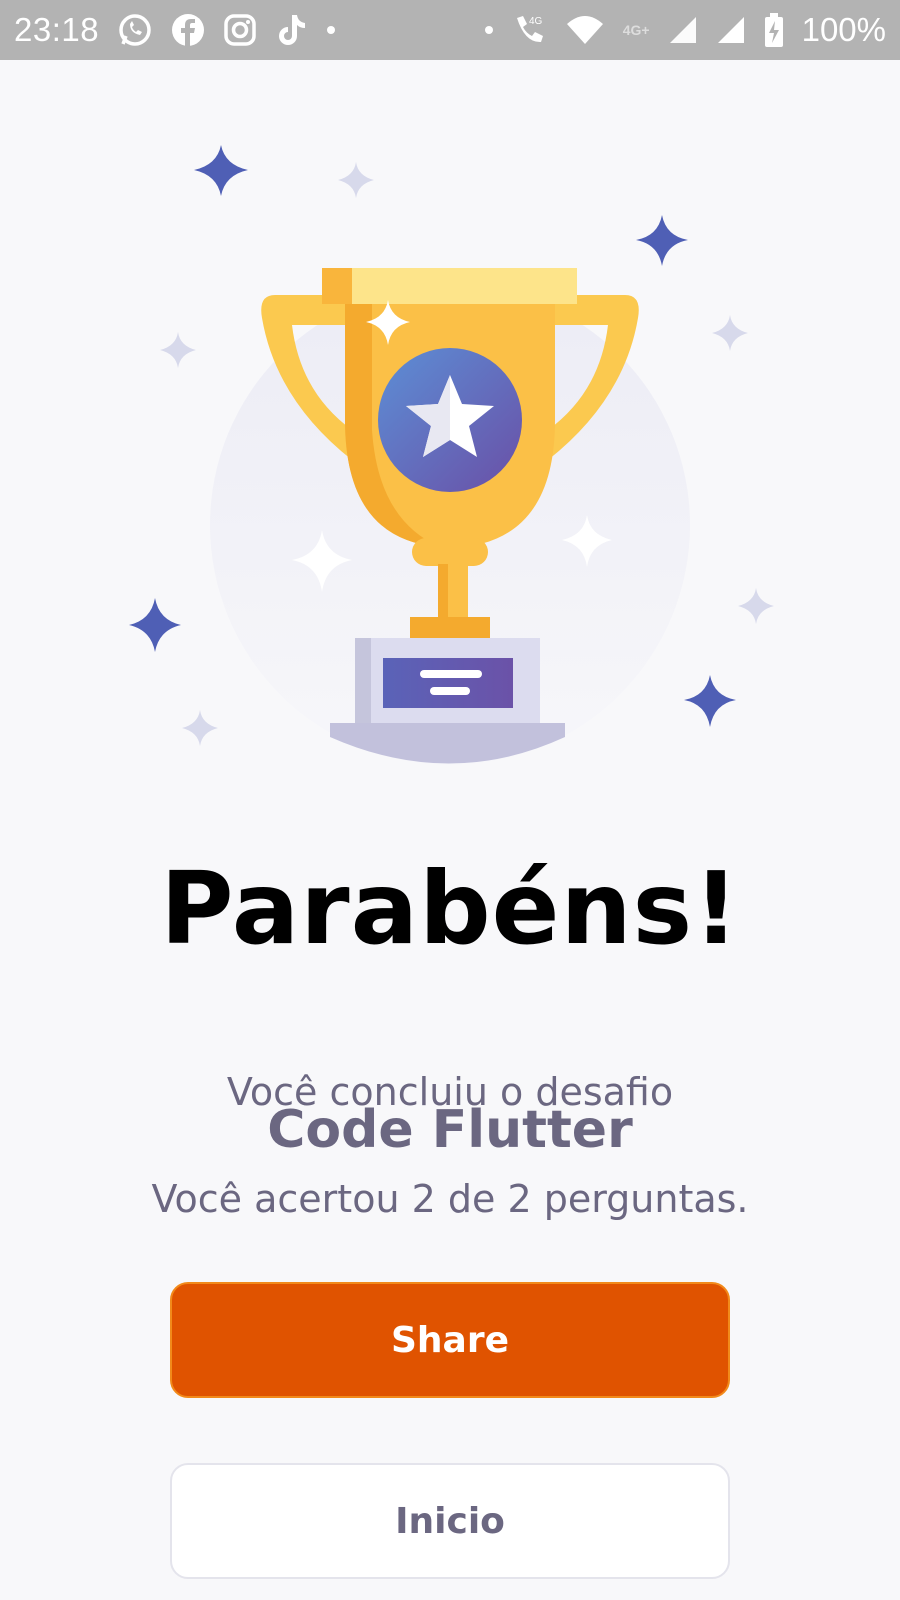 The width and height of the screenshot is (900, 1600). What do you see at coordinates (843, 29) in the screenshot?
I see `battery-percent: 100%` at bounding box center [843, 29].